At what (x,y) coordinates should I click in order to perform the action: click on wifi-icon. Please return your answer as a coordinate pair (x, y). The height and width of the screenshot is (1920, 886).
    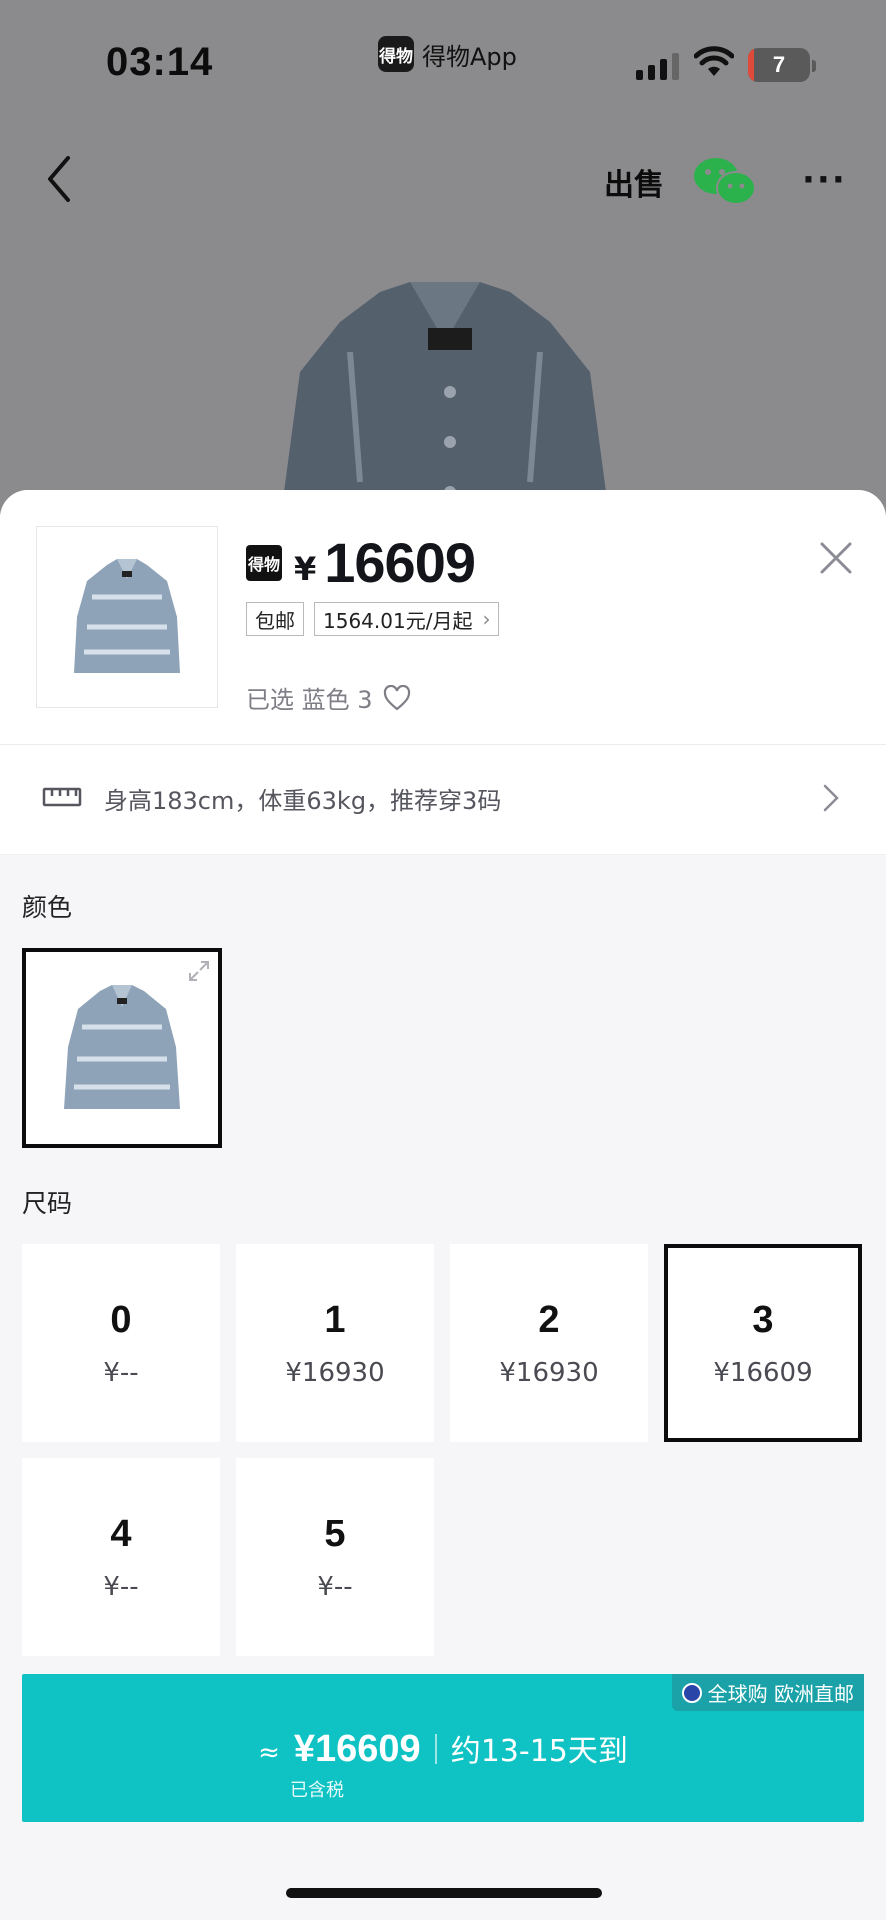
    Looking at the image, I should click on (714, 61).